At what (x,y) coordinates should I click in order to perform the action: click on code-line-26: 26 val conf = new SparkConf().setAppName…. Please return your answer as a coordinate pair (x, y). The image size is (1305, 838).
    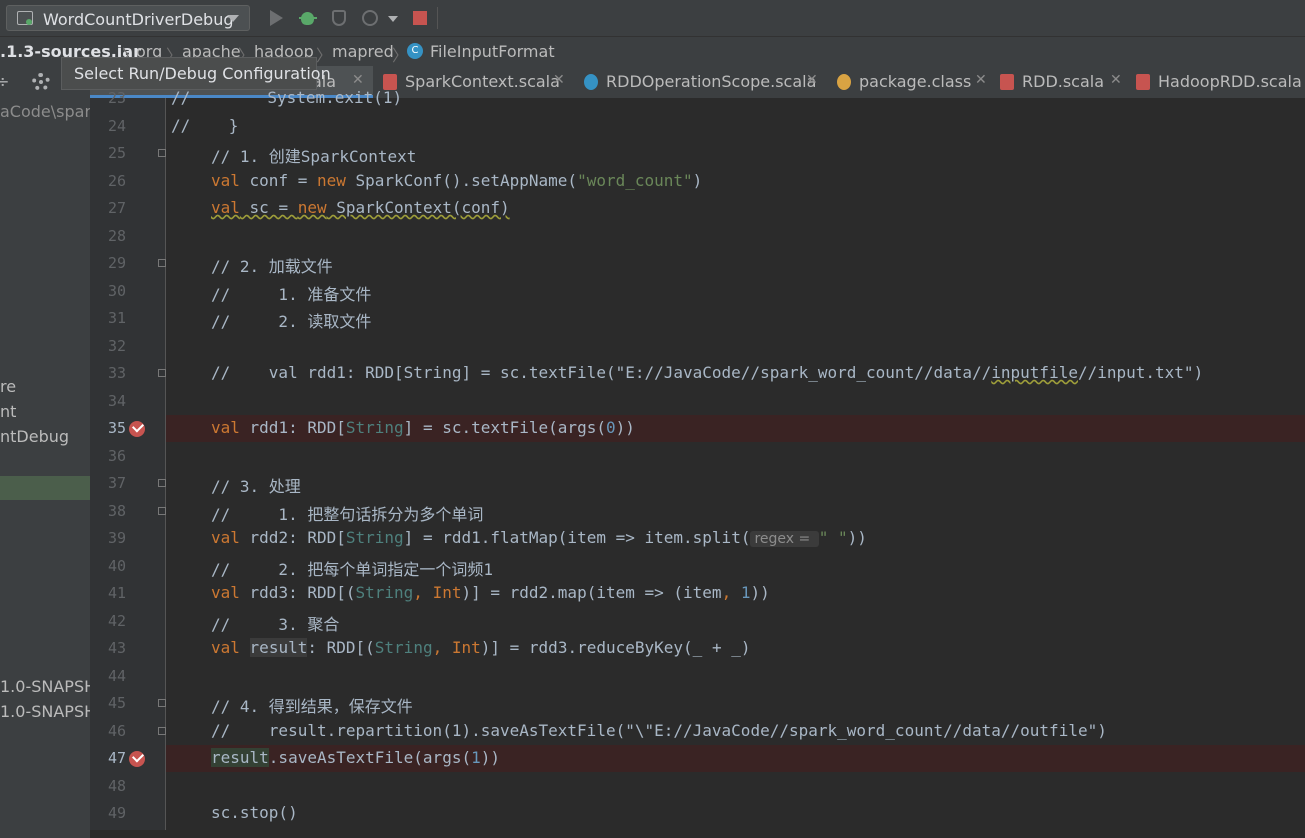
    Looking at the image, I should click on (697, 181).